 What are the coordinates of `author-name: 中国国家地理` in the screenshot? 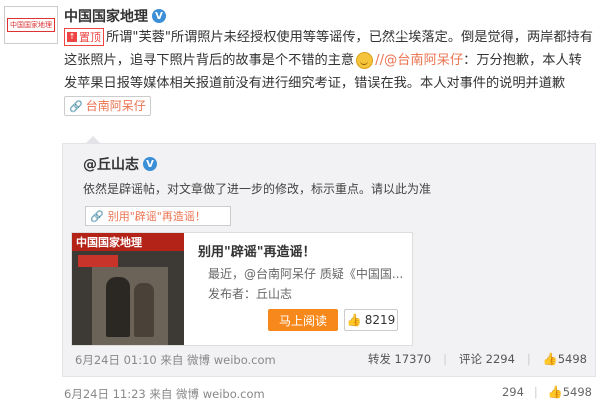 It's located at (106, 16).